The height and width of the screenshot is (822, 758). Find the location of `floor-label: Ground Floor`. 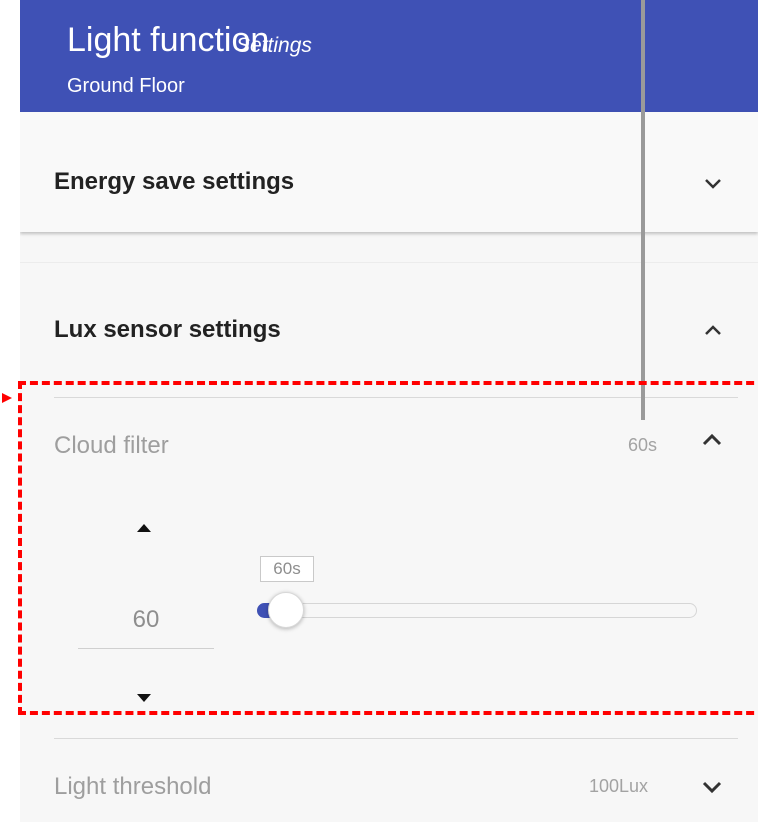

floor-label: Ground Floor is located at coordinates (126, 86).